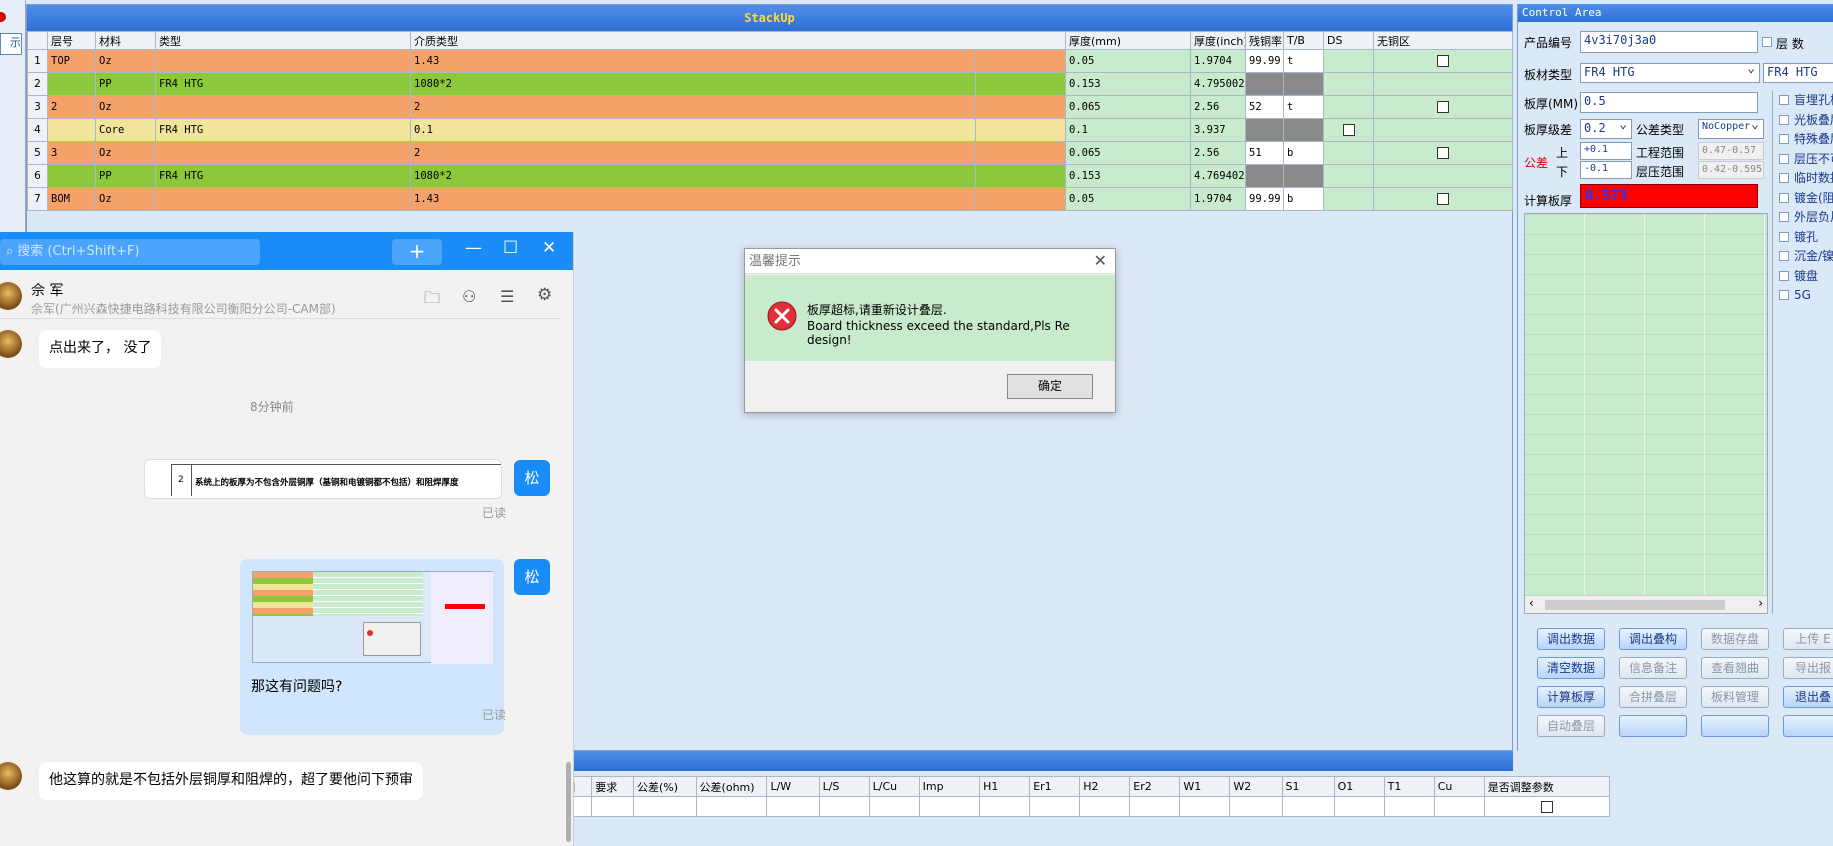 The height and width of the screenshot is (846, 1833). I want to click on stackup-row: 3 2 Oz 2 0.065 2.56 52 t, so click(770, 107).